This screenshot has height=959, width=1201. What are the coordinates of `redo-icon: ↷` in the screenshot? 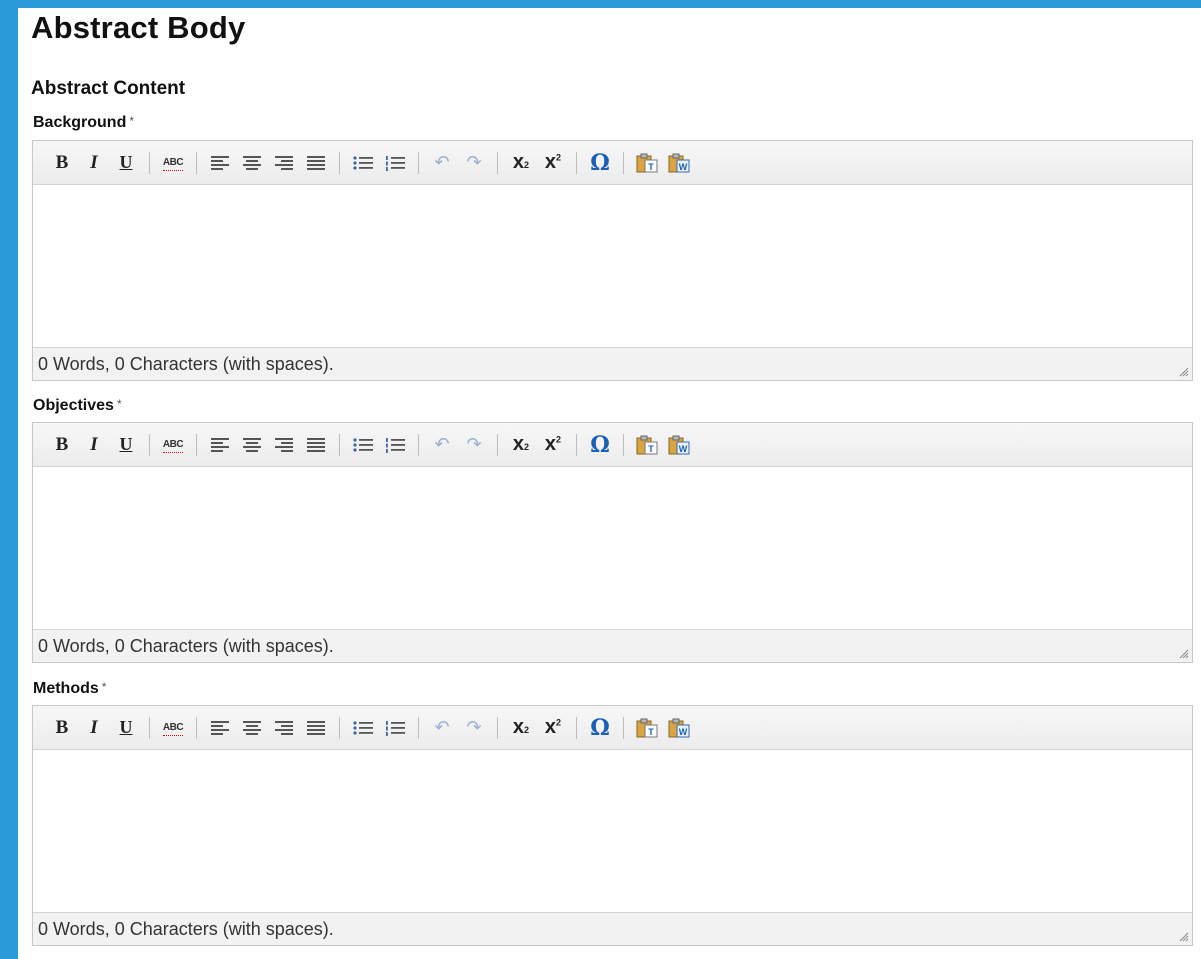 It's located at (474, 162).